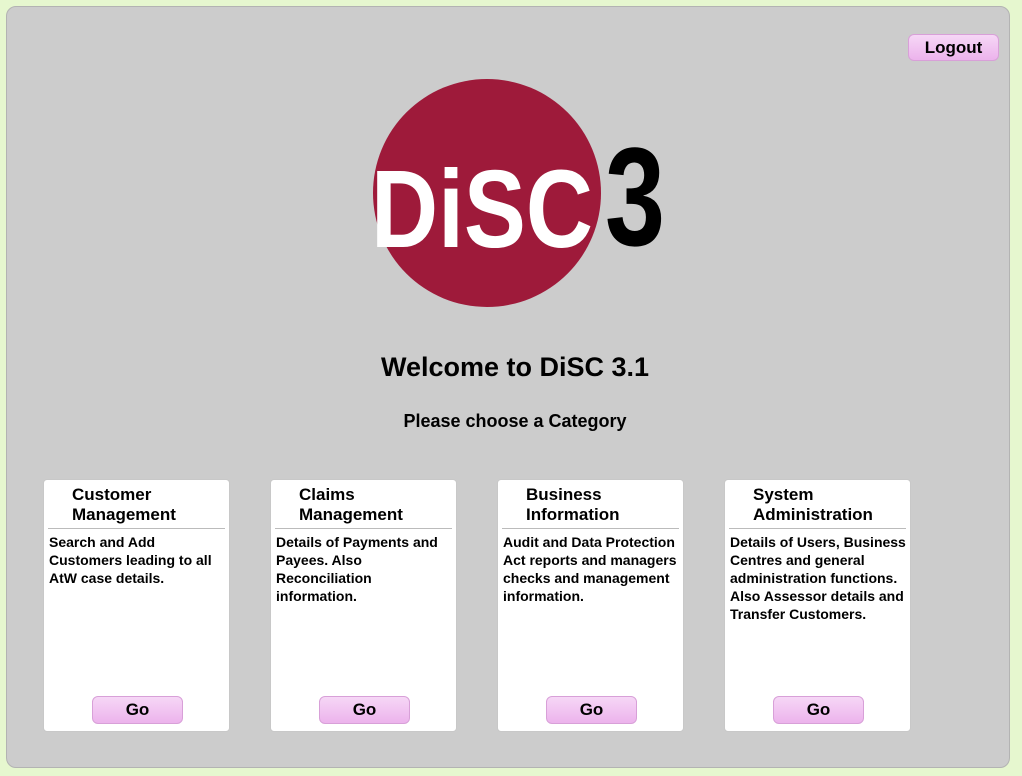  What do you see at coordinates (564, 494) in the screenshot?
I see `card-title-line1: Business` at bounding box center [564, 494].